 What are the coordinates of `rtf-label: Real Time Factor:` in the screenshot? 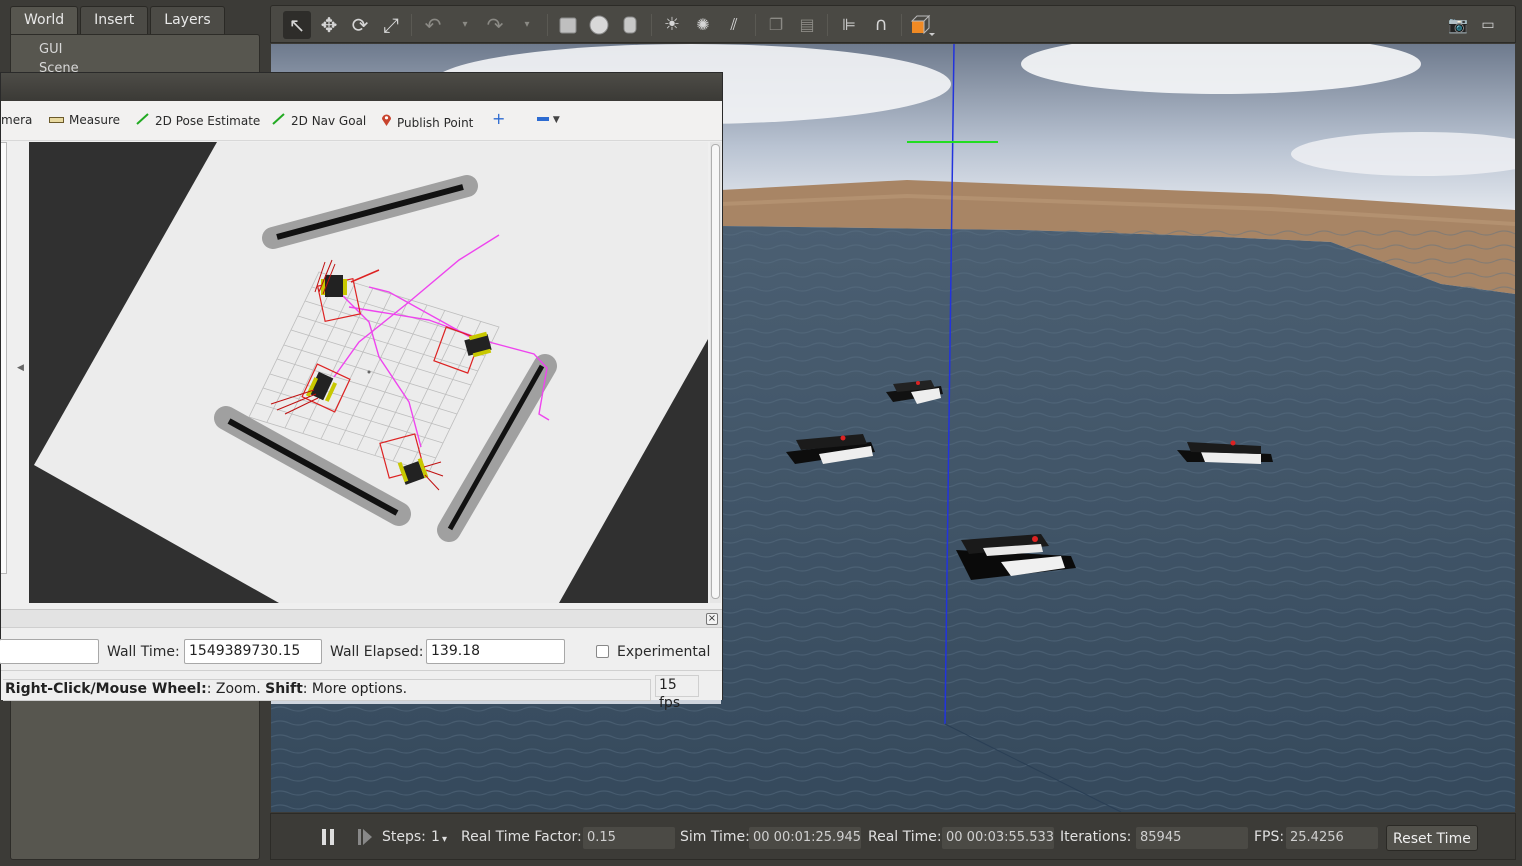 It's located at (521, 837).